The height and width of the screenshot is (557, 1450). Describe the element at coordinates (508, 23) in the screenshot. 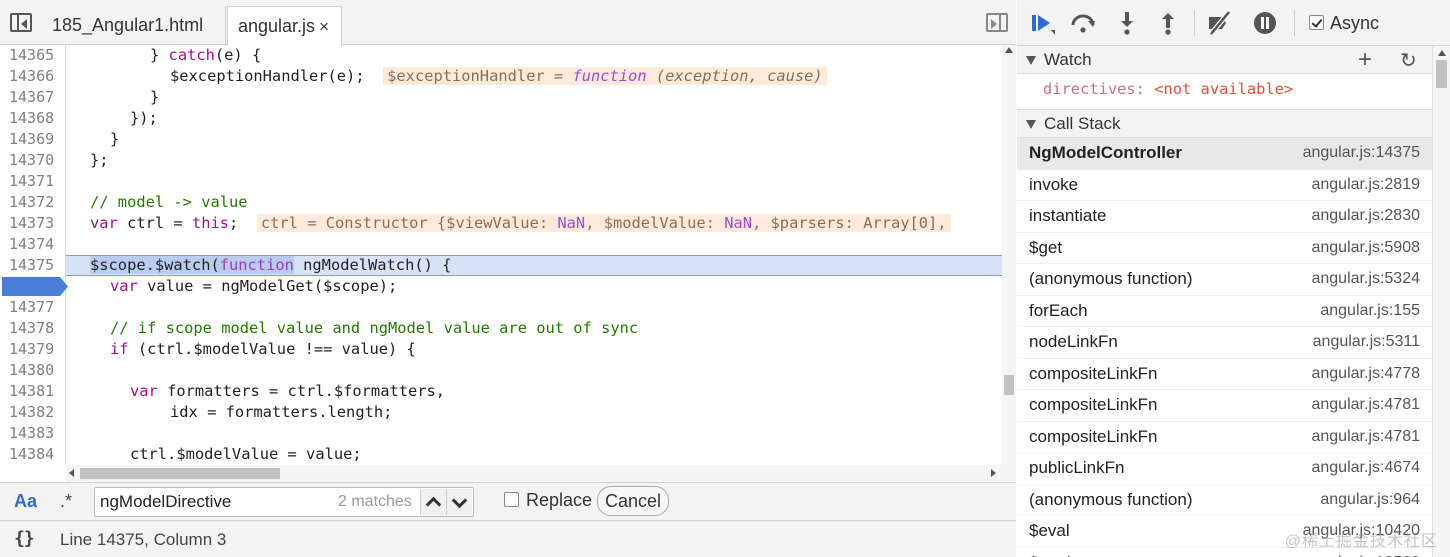

I see `editor-tab-bar: 185_Angular1.html angular.js ×` at that location.